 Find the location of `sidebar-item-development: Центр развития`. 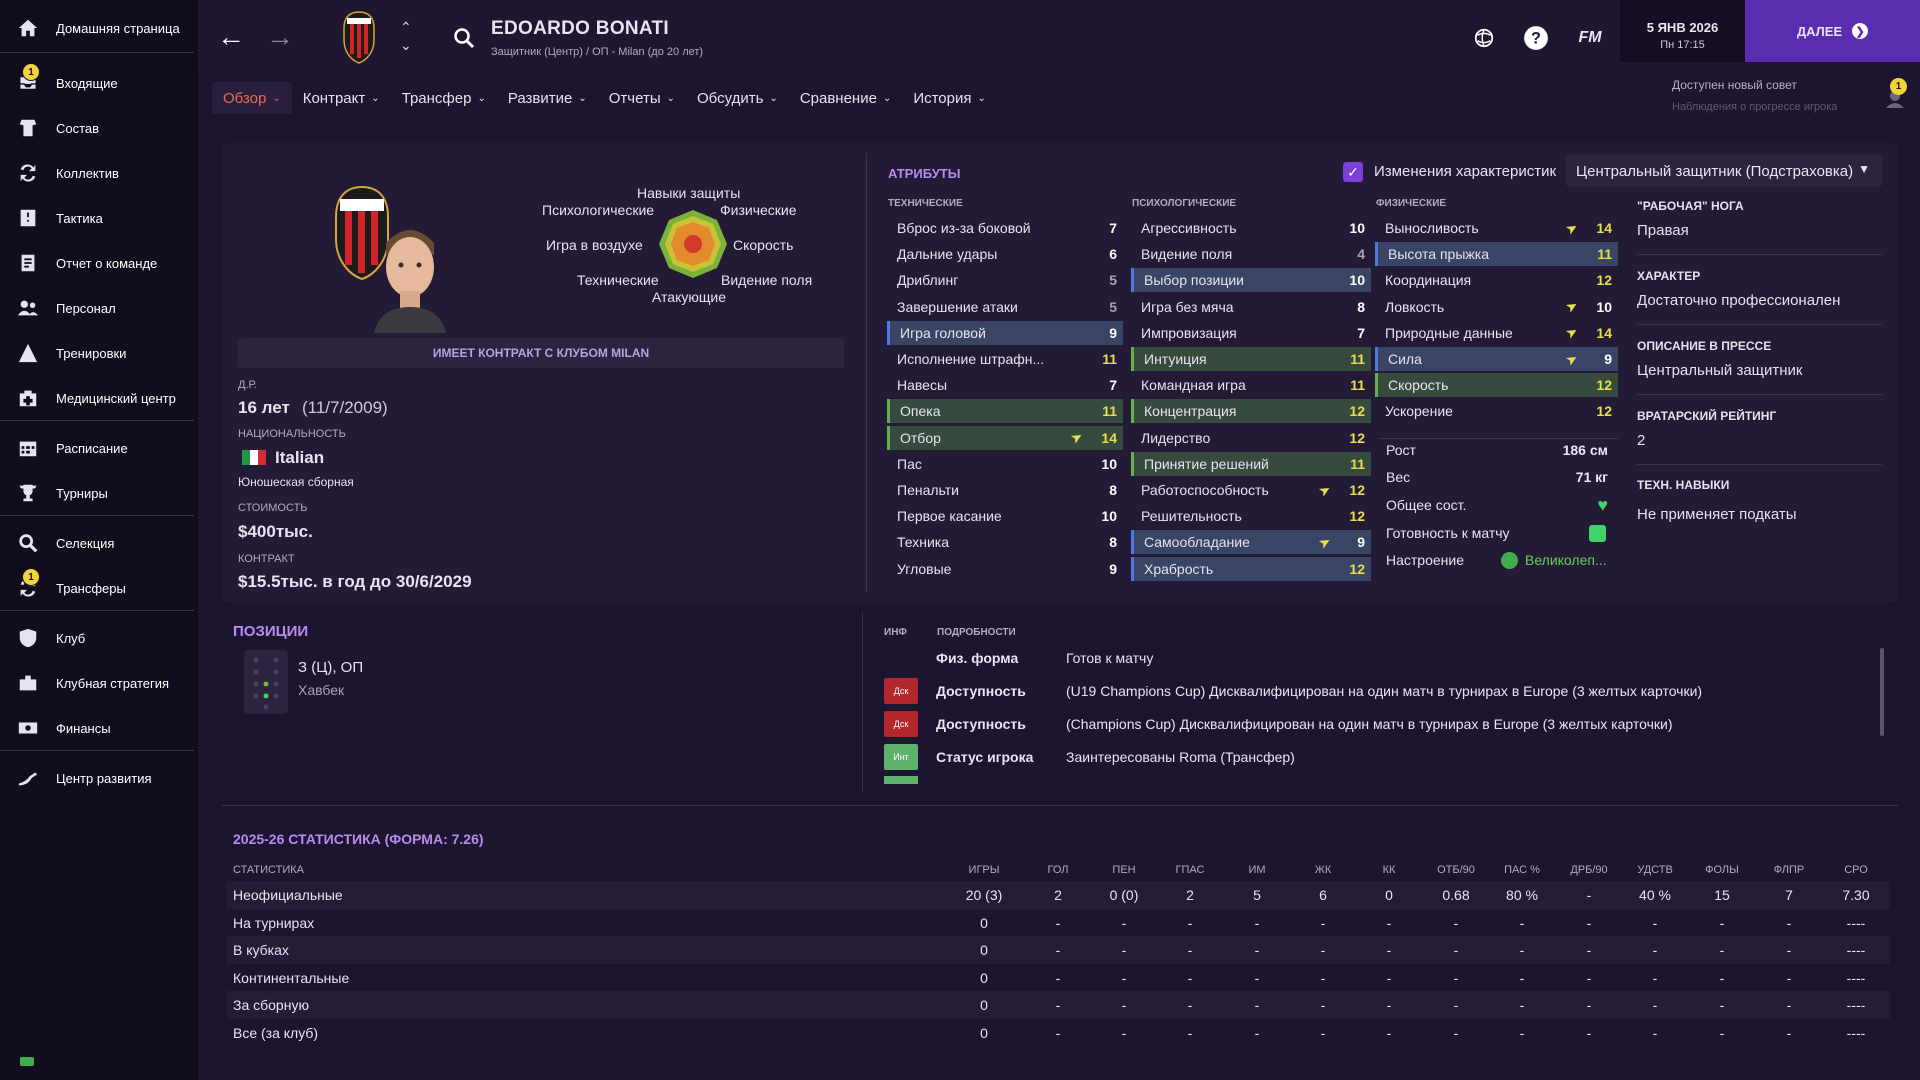

sidebar-item-development: Центр развития is located at coordinates (99, 778).